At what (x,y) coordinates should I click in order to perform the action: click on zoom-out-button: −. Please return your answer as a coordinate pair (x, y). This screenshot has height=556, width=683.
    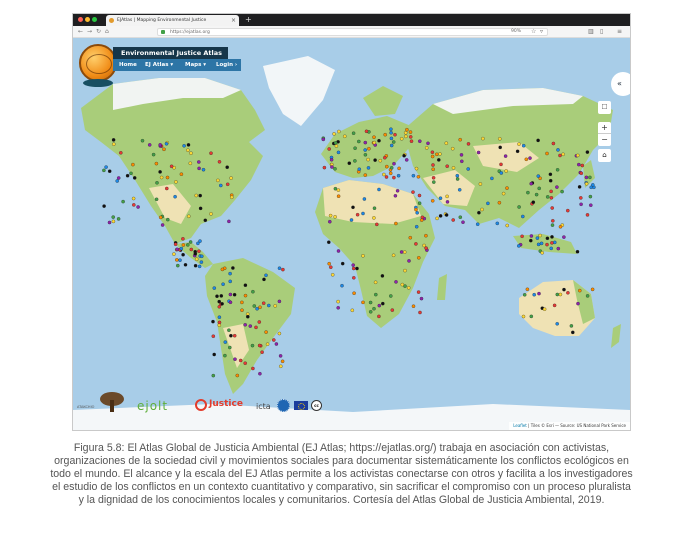
    Looking at the image, I should click on (604, 140).